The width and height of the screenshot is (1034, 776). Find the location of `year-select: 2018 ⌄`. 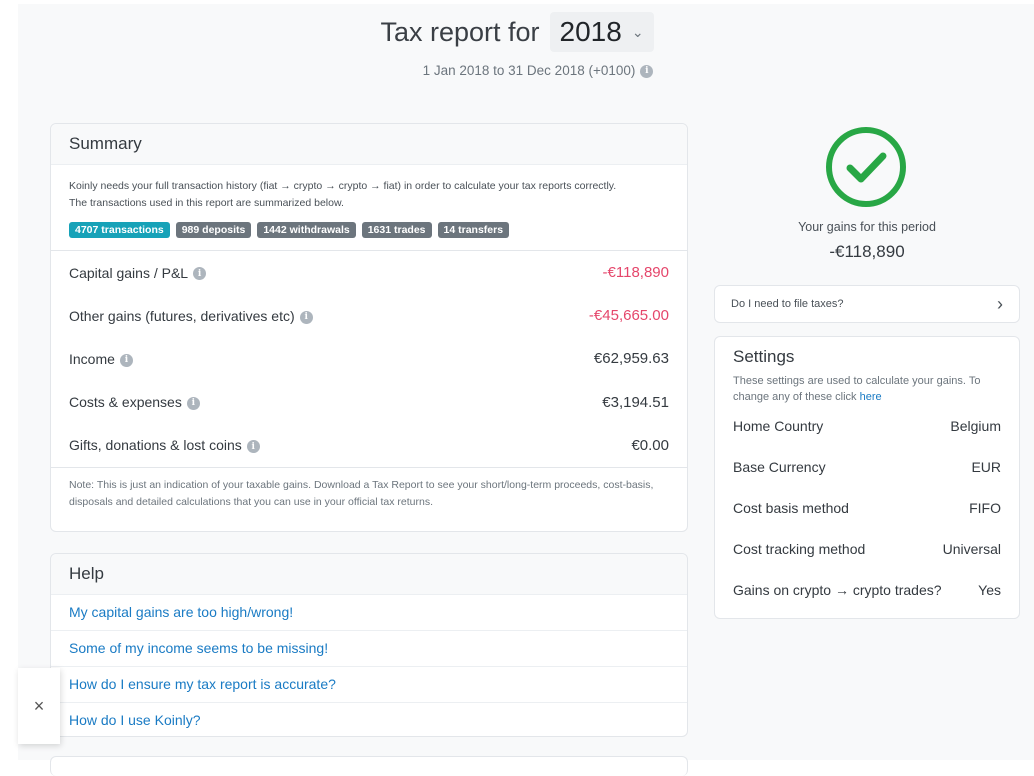

year-select: 2018 ⌄ is located at coordinates (601, 32).